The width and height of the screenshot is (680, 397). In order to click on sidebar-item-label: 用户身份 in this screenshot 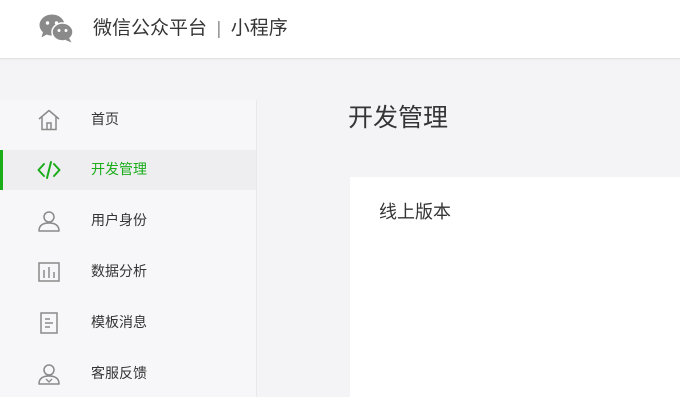, I will do `click(119, 221)`.